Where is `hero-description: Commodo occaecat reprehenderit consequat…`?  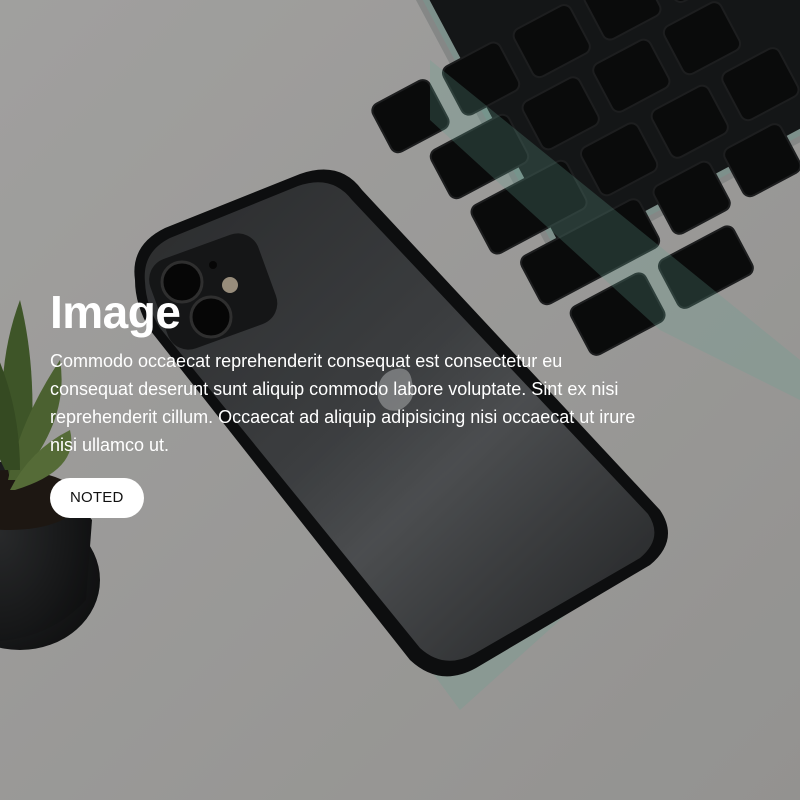 hero-description: Commodo occaecat reprehenderit consequat… is located at coordinates (343, 403).